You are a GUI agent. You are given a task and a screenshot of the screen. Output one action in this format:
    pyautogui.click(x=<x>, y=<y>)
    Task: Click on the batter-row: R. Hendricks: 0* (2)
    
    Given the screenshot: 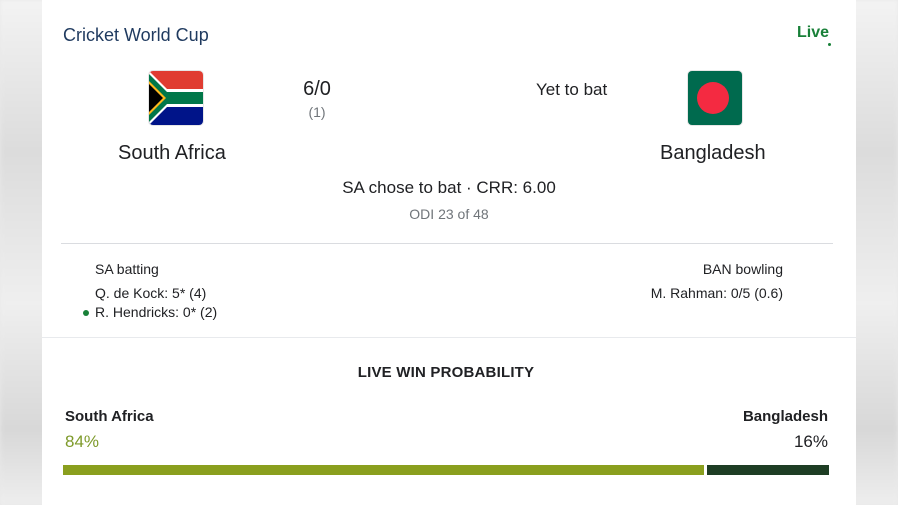 What is the action you would take?
    pyautogui.click(x=156, y=312)
    